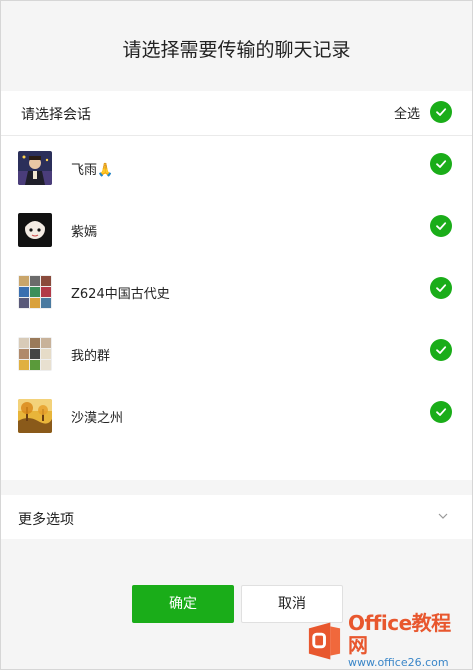 This screenshot has width=473, height=670. I want to click on watermark-url: www.office26.com, so click(398, 662).